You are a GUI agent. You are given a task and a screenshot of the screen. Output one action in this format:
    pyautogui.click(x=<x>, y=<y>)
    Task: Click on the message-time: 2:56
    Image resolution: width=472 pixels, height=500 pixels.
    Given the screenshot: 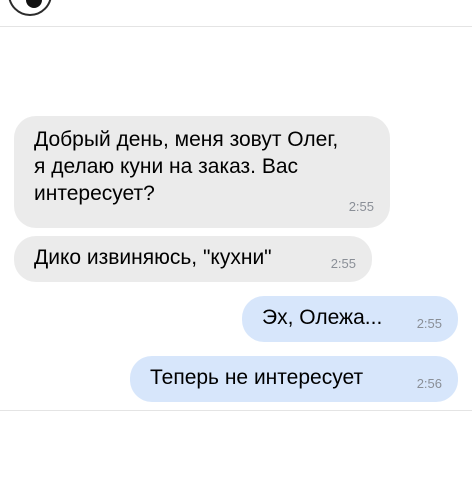 What is the action you would take?
    pyautogui.click(x=429, y=383)
    